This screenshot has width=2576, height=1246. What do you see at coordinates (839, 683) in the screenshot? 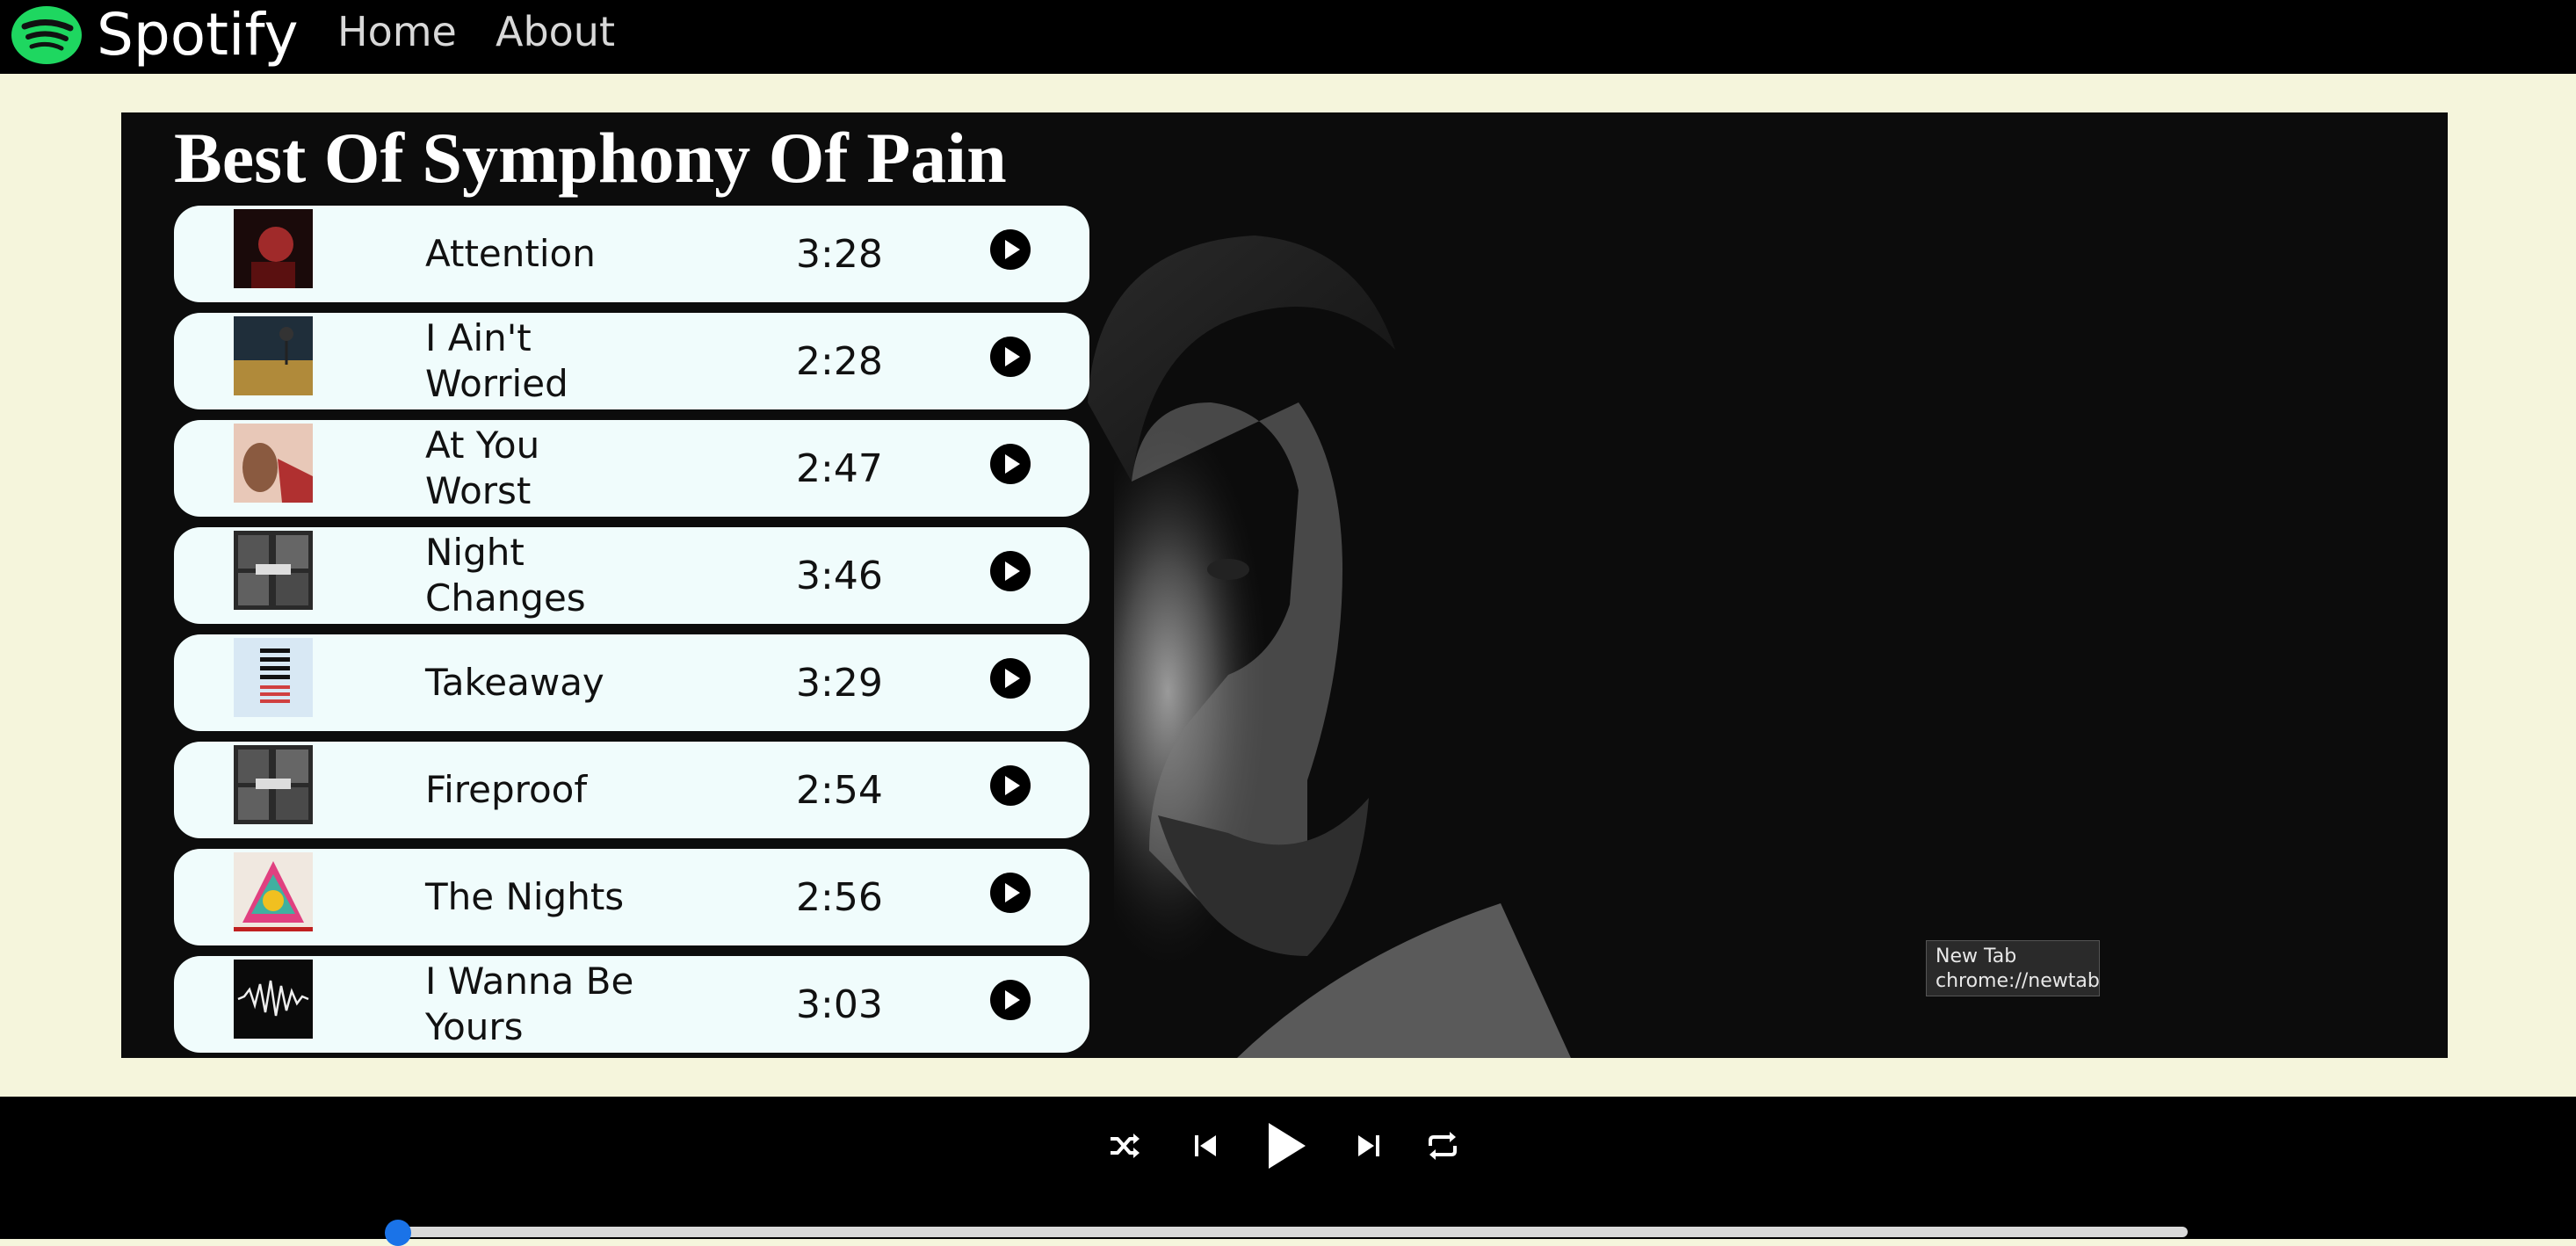
I see `song-duration: 3:29` at bounding box center [839, 683].